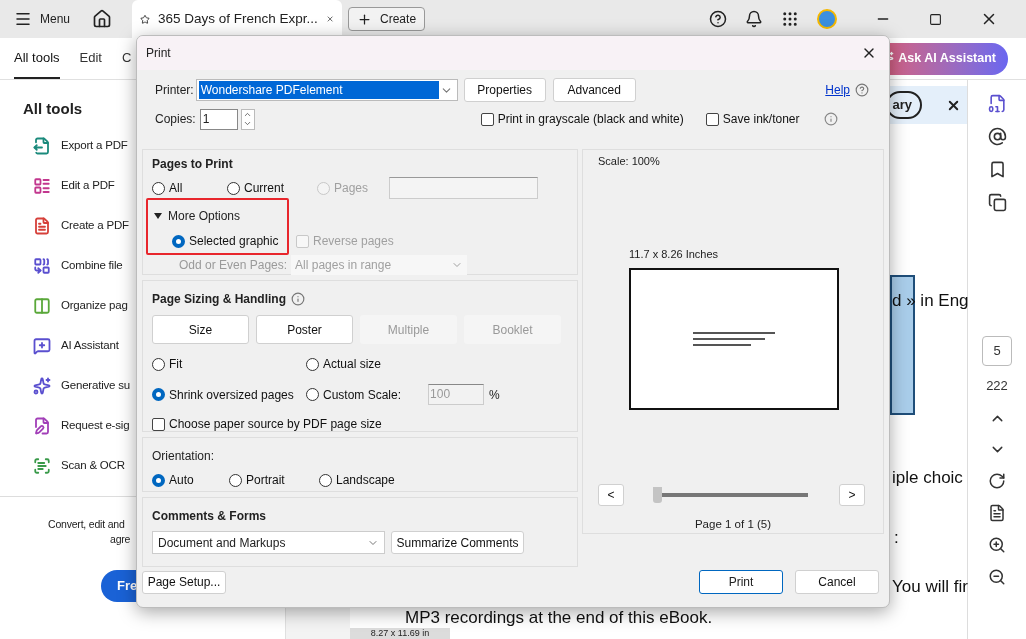 This screenshot has height=639, width=1026. What do you see at coordinates (590, 119) in the screenshot?
I see `checkbox-label: Print in grayscale (black and white)` at bounding box center [590, 119].